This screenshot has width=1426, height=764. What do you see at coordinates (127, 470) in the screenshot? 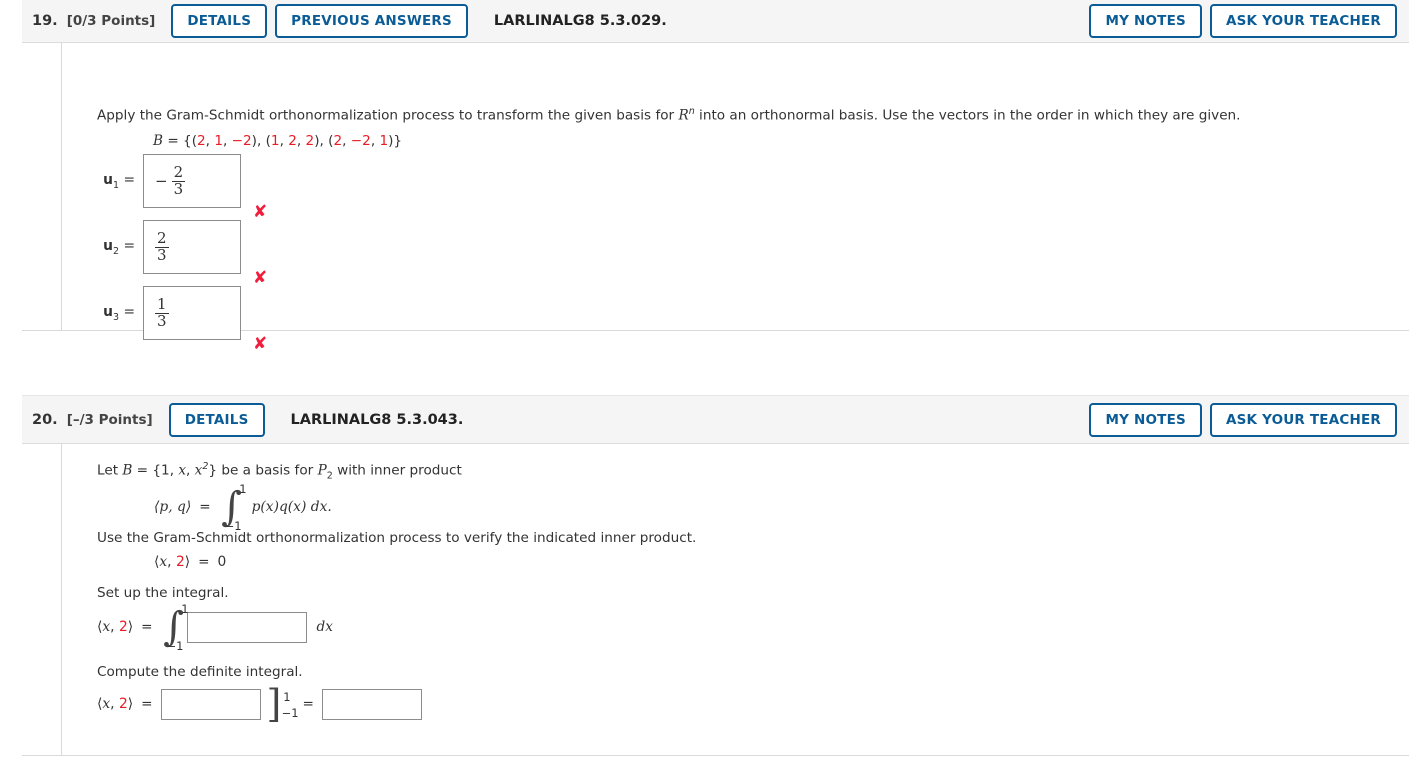
I see `line1-basis-letter: B` at bounding box center [127, 470].